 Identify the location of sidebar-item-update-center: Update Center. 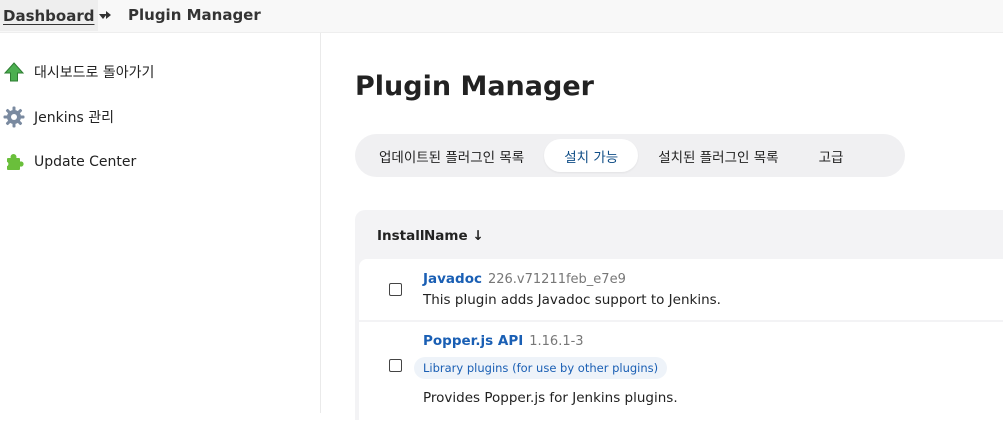
(69, 162).